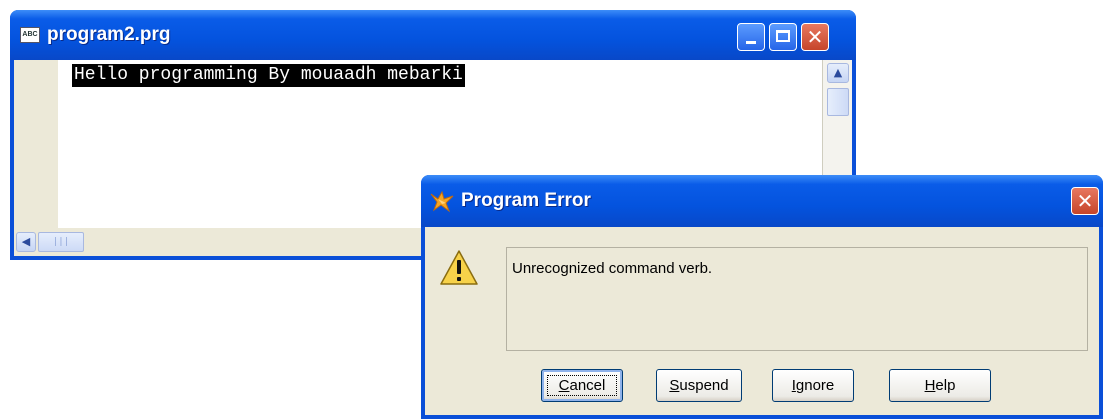 This screenshot has height=419, width=1108. Describe the element at coordinates (61, 242) in the screenshot. I see `horizontal-scroll-thumb: |||` at that location.